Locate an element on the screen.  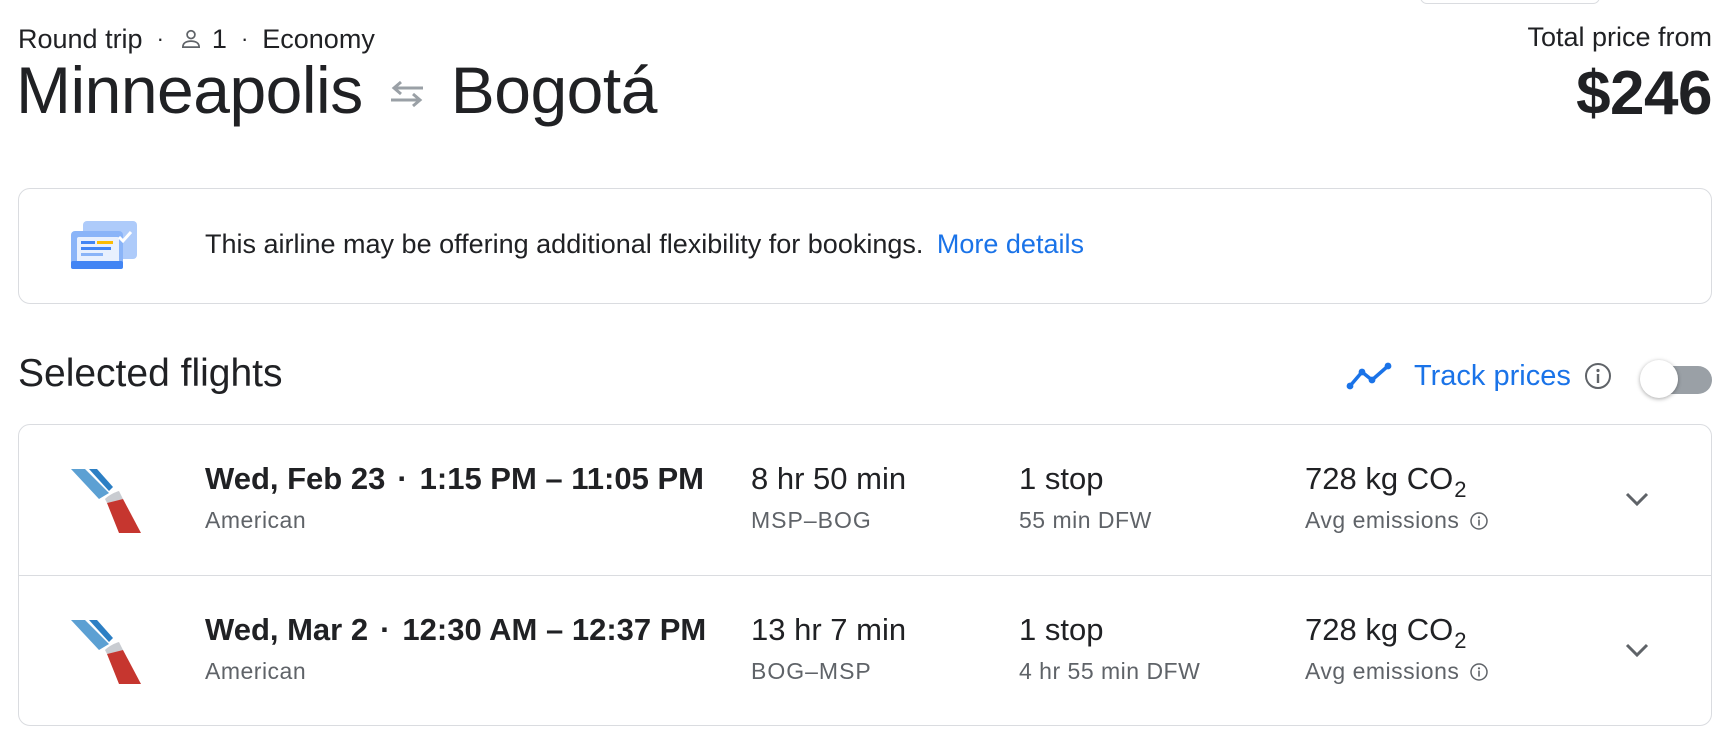
trip-type: Round trip is located at coordinates (80, 39).